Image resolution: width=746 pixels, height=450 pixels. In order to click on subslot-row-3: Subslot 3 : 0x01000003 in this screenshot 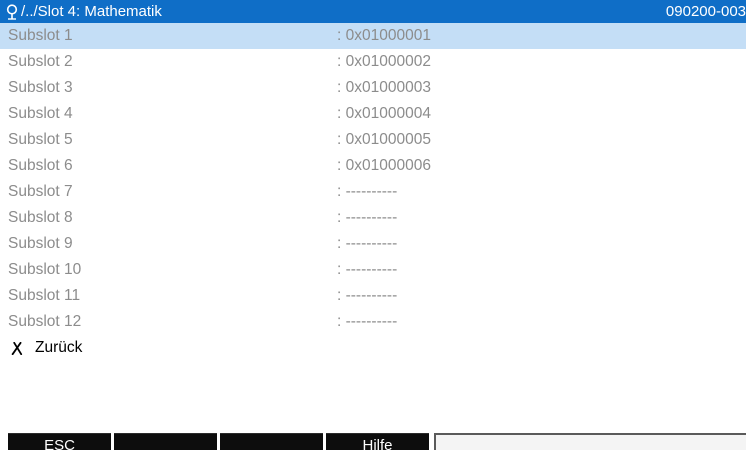, I will do `click(373, 88)`.